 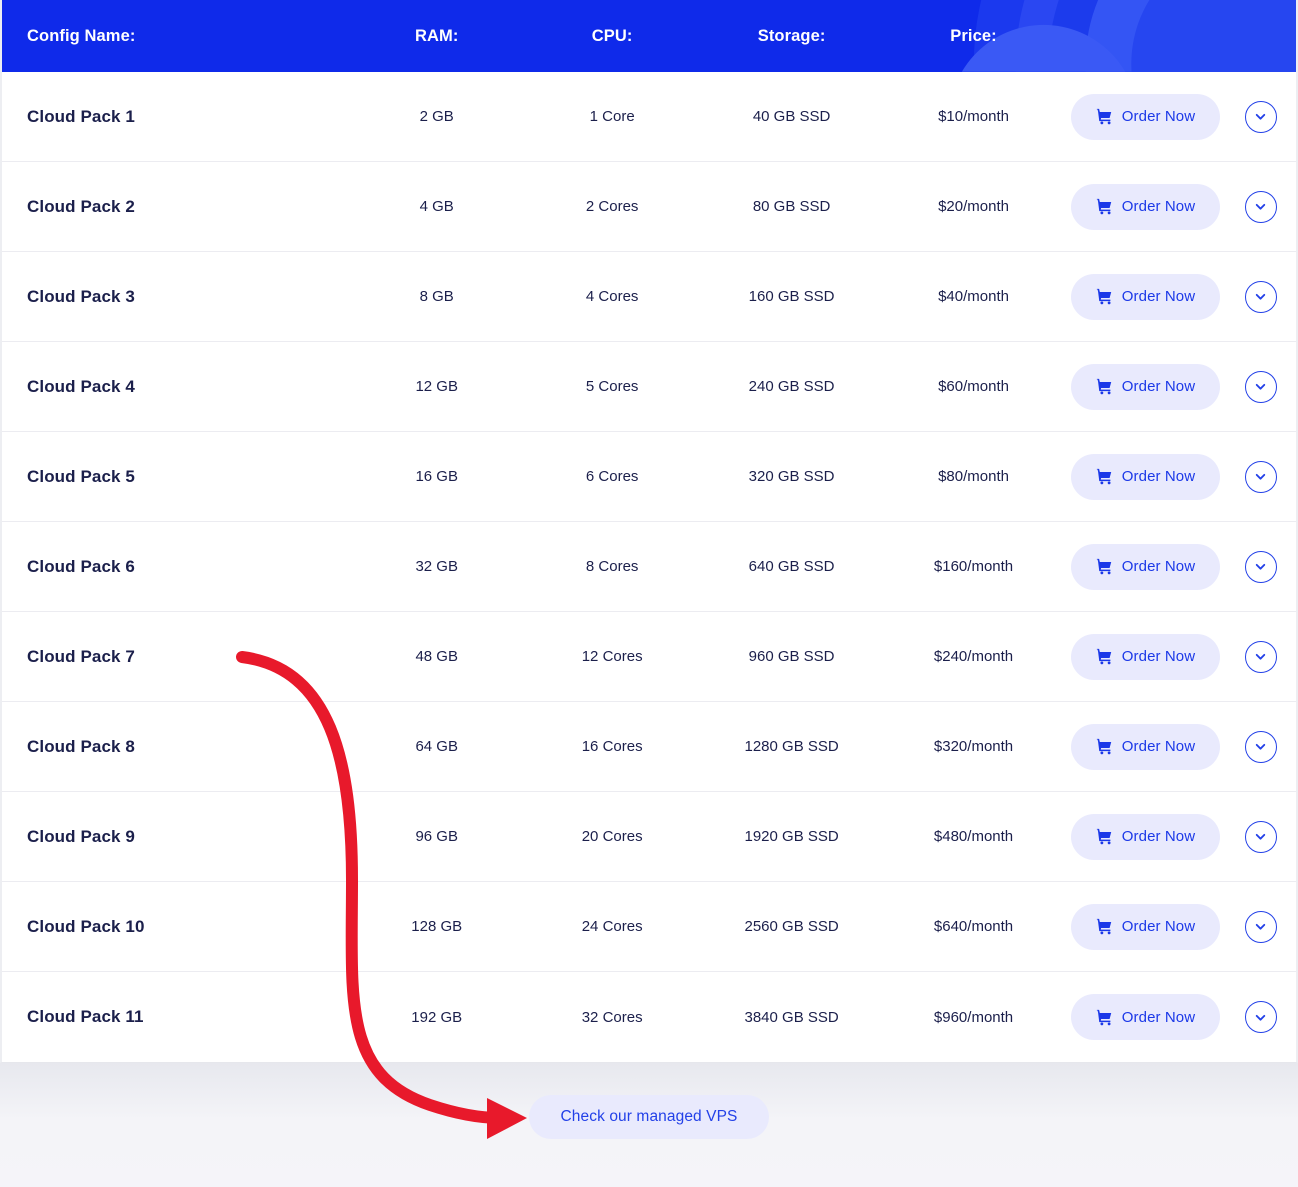 What do you see at coordinates (612, 35) in the screenshot?
I see `column-header-cpu: CPU:` at bounding box center [612, 35].